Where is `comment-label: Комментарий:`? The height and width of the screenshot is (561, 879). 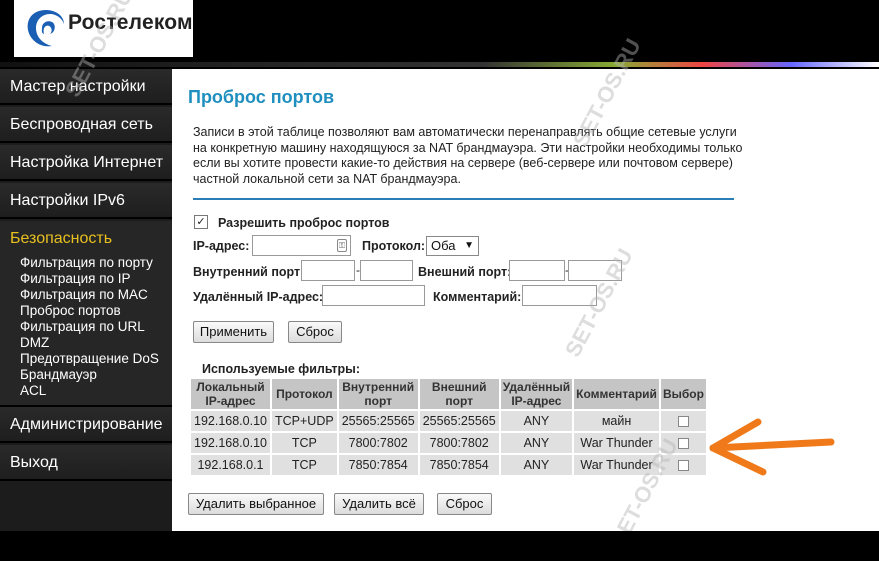 comment-label: Комментарий: is located at coordinates (477, 297).